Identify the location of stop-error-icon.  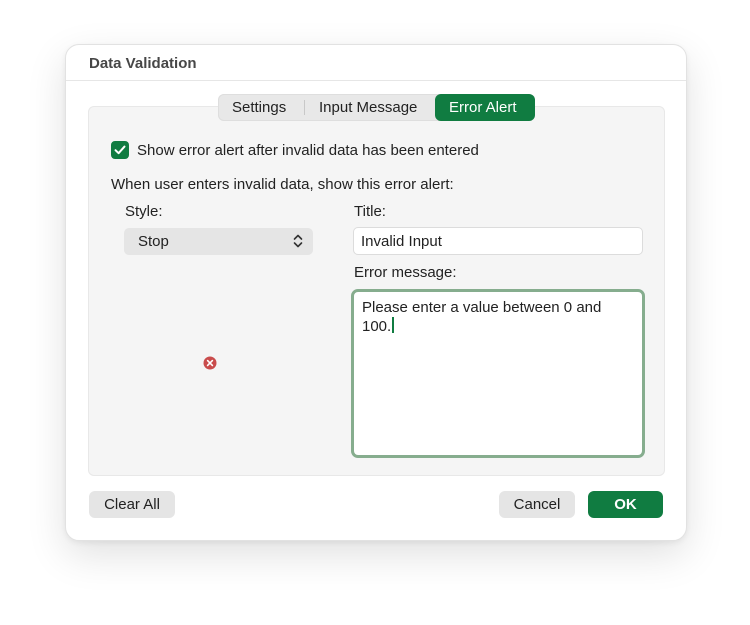
(210, 363).